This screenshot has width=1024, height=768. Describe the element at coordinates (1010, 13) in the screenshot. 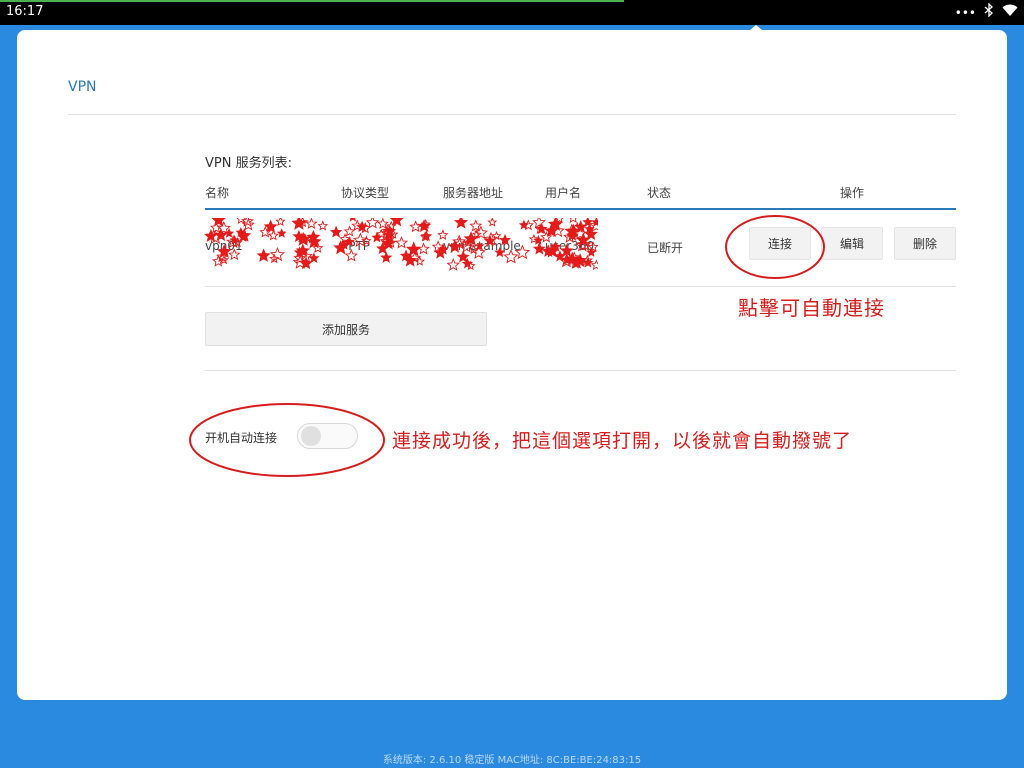

I see `wifi-icon` at that location.